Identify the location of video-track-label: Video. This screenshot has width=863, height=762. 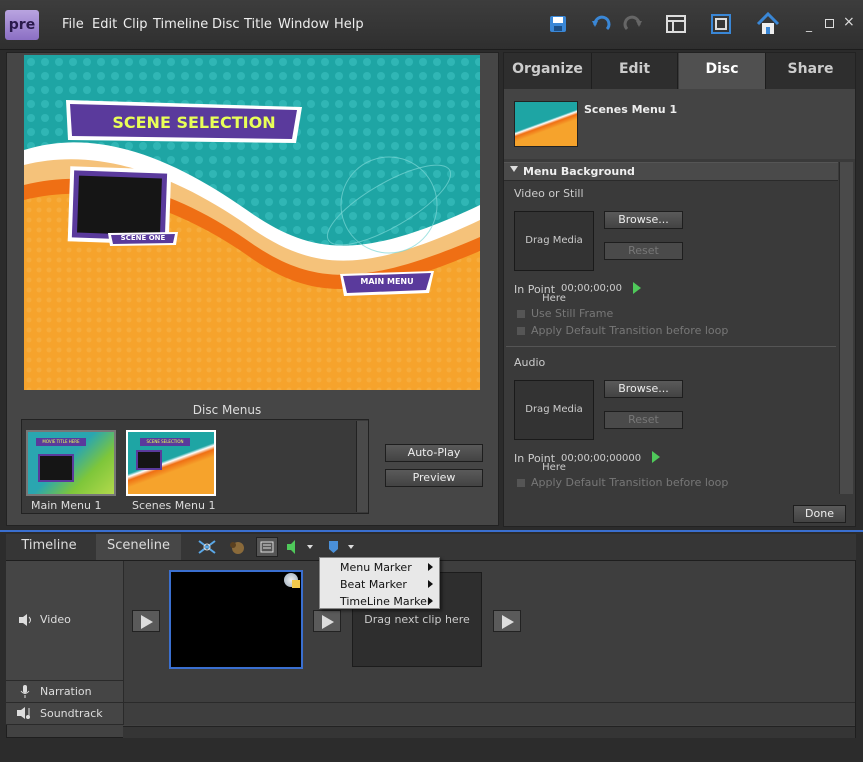
(55, 619).